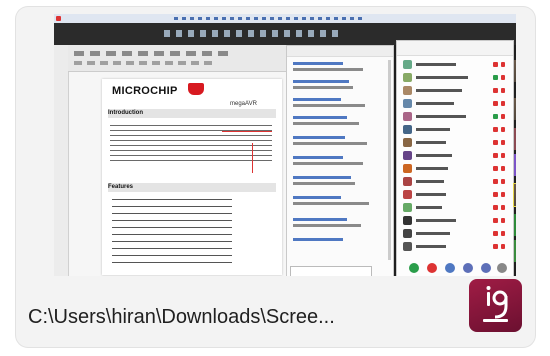 This screenshot has height=356, width=550. What do you see at coordinates (515, 139) in the screenshot?
I see `video-tile: C` at bounding box center [515, 139].